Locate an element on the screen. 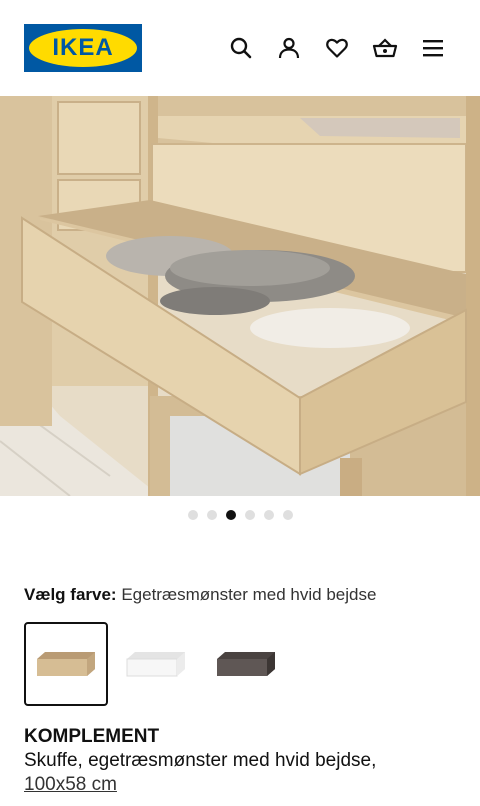 The image size is (480, 806). ikea-logo: IKEA is located at coordinates (83, 48).